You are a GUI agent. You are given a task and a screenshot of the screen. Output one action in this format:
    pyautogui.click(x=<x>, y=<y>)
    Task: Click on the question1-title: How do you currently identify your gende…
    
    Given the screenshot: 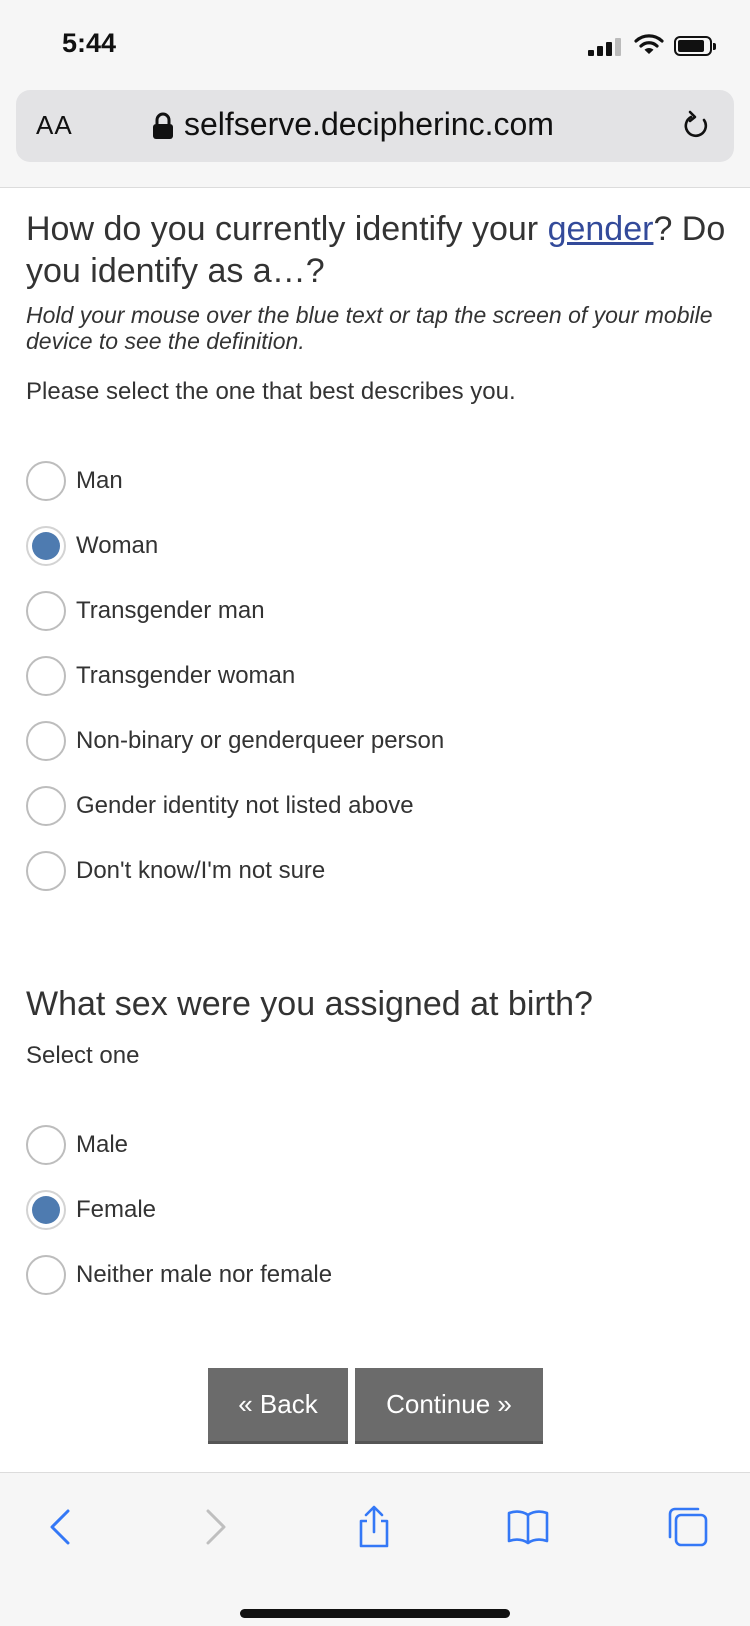 What is the action you would take?
    pyautogui.click(x=376, y=250)
    